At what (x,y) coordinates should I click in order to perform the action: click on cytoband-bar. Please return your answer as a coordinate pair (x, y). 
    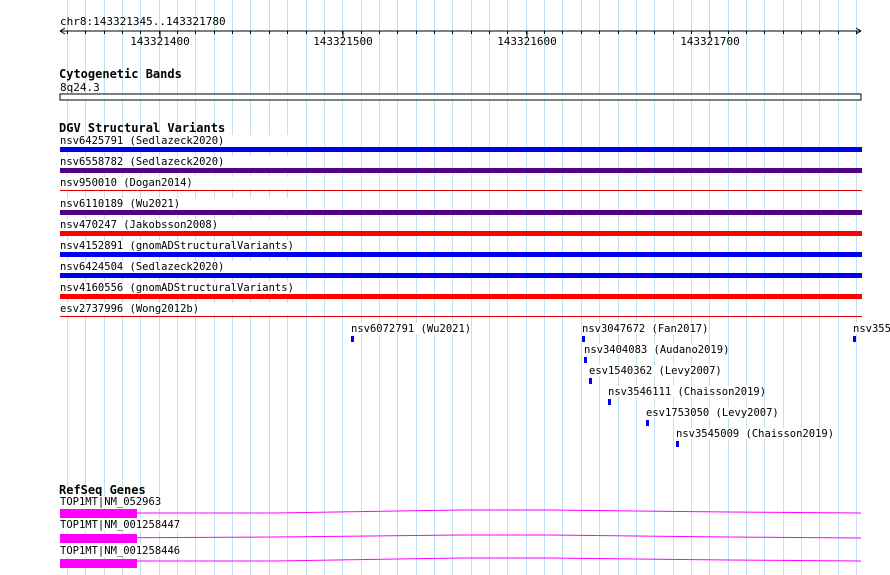
    Looking at the image, I should click on (460, 97).